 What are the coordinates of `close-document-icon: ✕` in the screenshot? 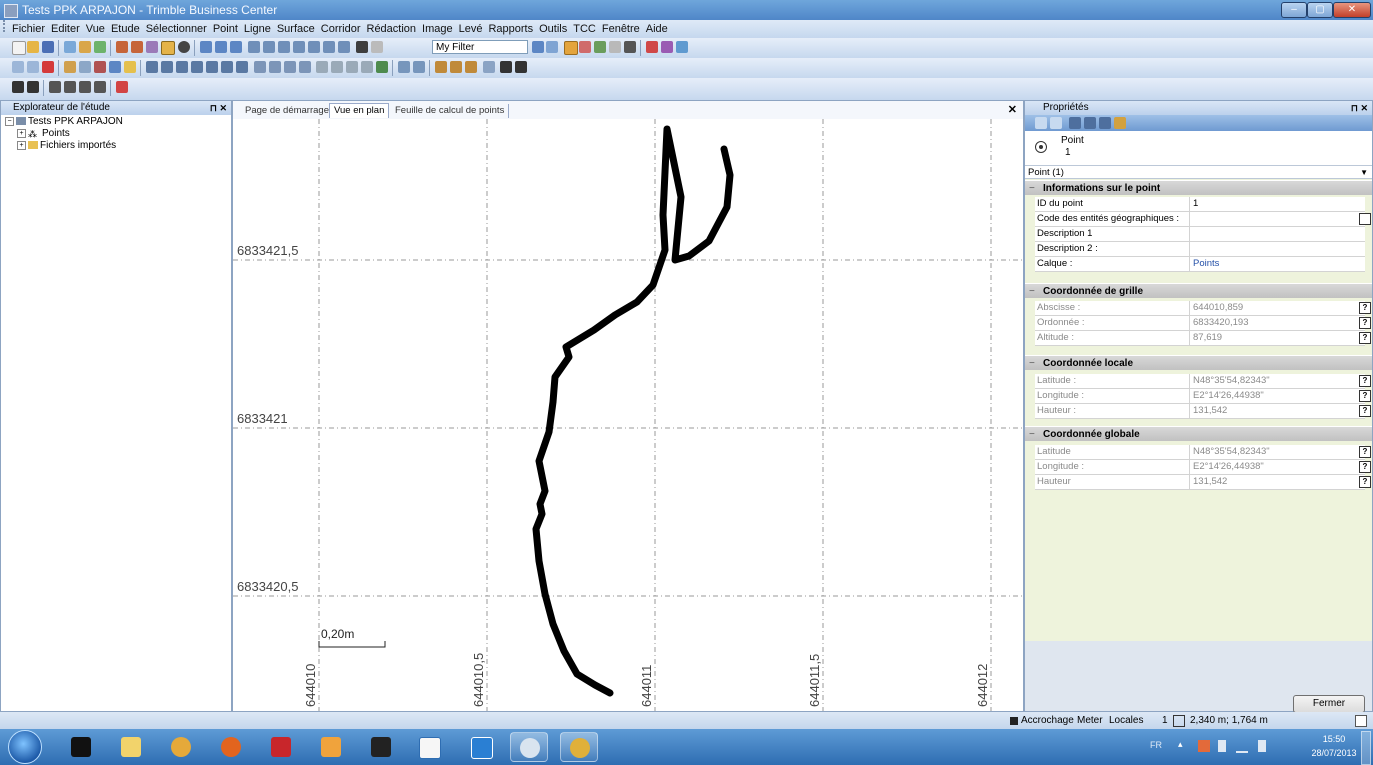 It's located at (1012, 109).